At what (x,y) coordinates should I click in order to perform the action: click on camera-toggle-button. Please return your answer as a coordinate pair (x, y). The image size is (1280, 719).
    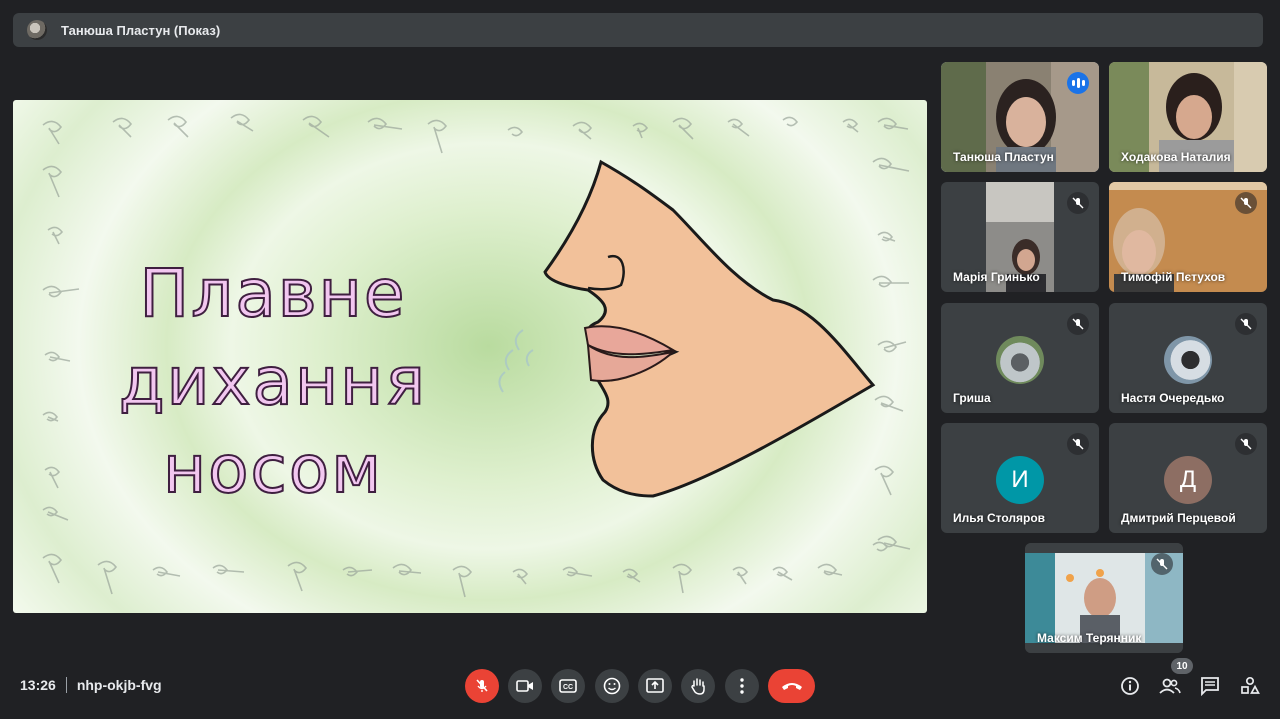
    Looking at the image, I should click on (525, 686).